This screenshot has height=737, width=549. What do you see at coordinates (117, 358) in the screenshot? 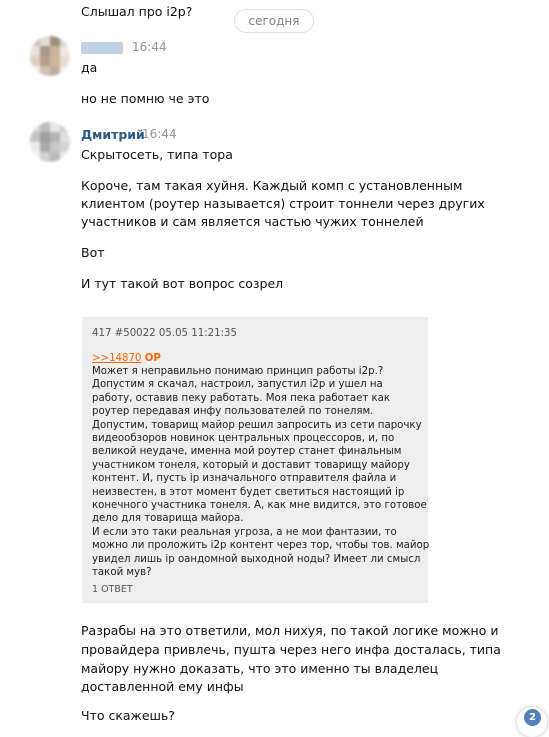
I see `reply-link: >>14870` at bounding box center [117, 358].